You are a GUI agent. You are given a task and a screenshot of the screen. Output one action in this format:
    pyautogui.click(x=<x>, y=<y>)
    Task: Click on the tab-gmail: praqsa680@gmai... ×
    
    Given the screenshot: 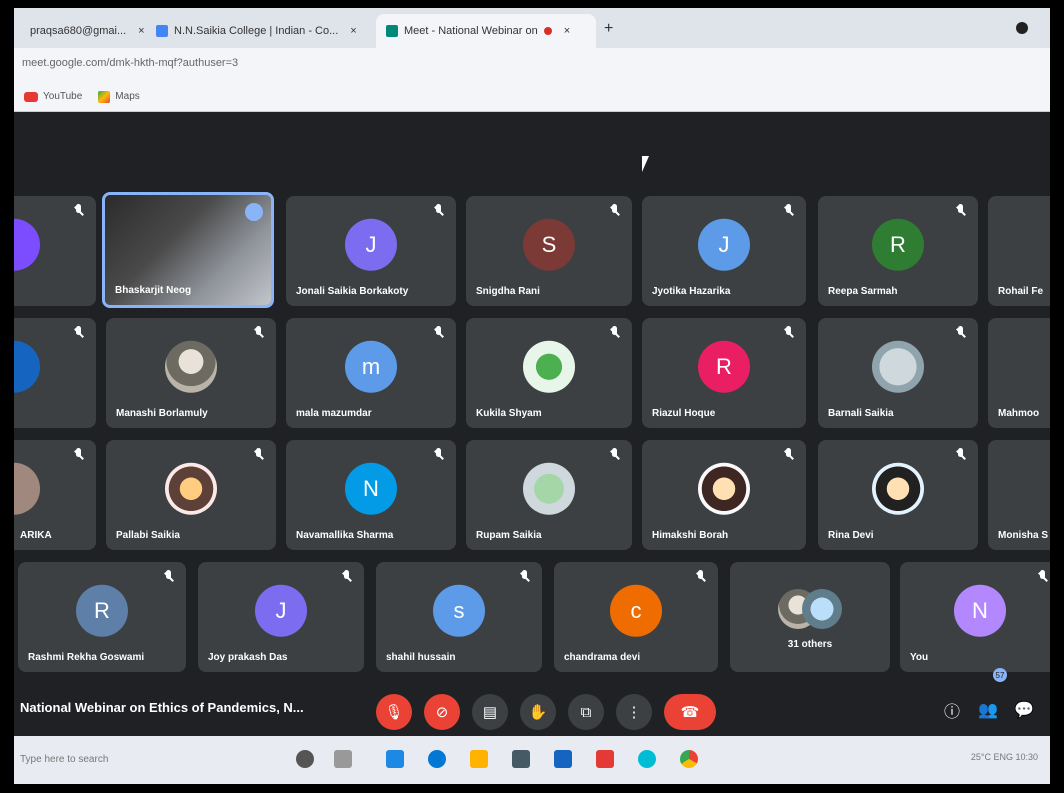 What is the action you would take?
    pyautogui.click(x=79, y=31)
    